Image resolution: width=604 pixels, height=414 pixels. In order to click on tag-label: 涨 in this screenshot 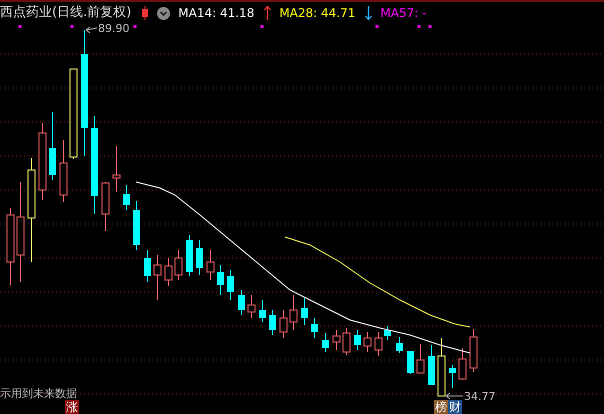, I will do `click(72, 407)`.